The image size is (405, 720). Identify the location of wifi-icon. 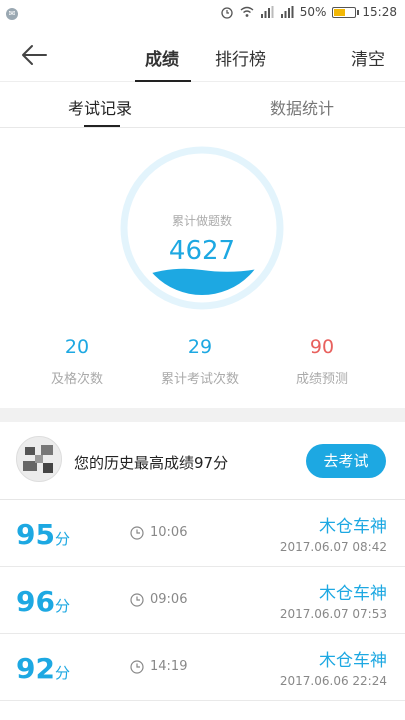
(247, 11).